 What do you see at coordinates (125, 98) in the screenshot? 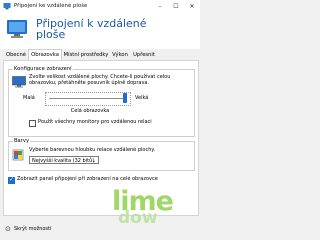
I see `display-size-slider` at bounding box center [125, 98].